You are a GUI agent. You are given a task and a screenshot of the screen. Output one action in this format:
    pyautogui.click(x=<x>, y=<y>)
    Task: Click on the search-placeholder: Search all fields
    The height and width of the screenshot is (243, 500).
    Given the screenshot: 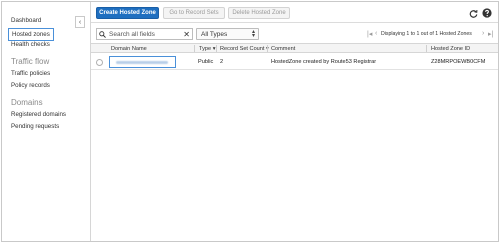 What is the action you would take?
    pyautogui.click(x=132, y=34)
    